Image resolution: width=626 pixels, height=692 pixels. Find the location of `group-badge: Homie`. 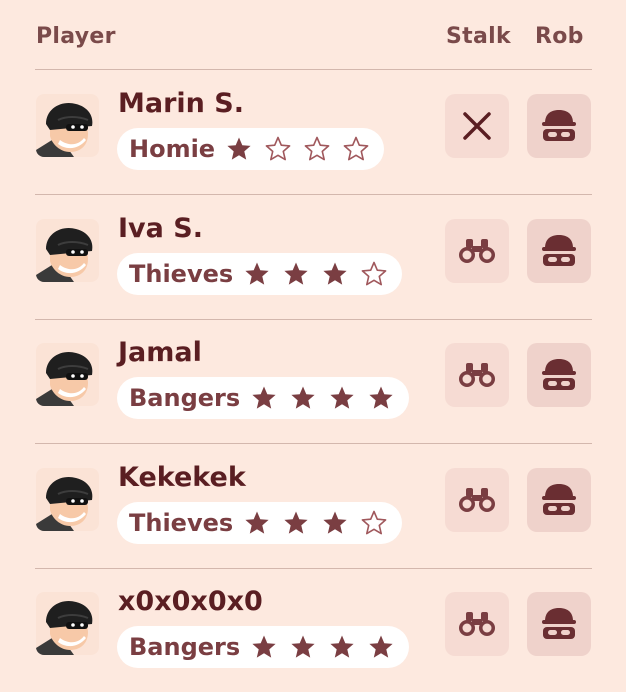

group-badge: Homie is located at coordinates (251, 149).